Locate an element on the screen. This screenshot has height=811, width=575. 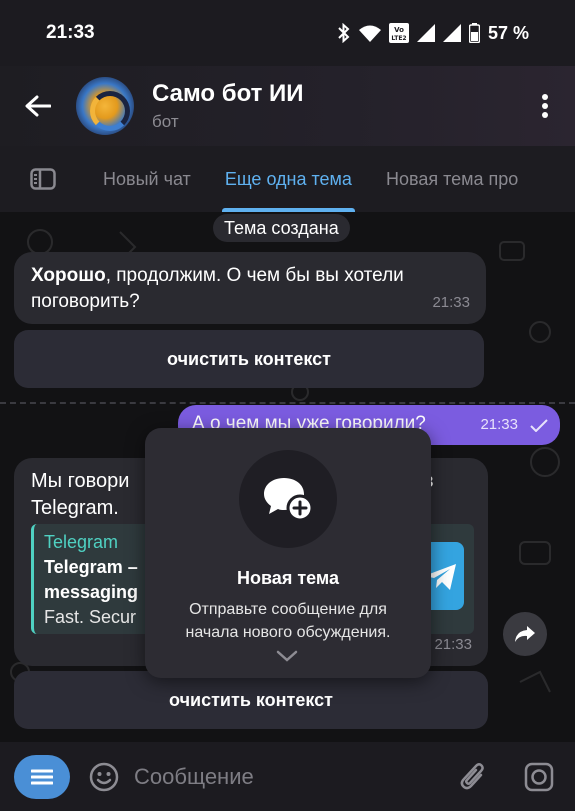
chat-subtitle: бот is located at coordinates (165, 121).